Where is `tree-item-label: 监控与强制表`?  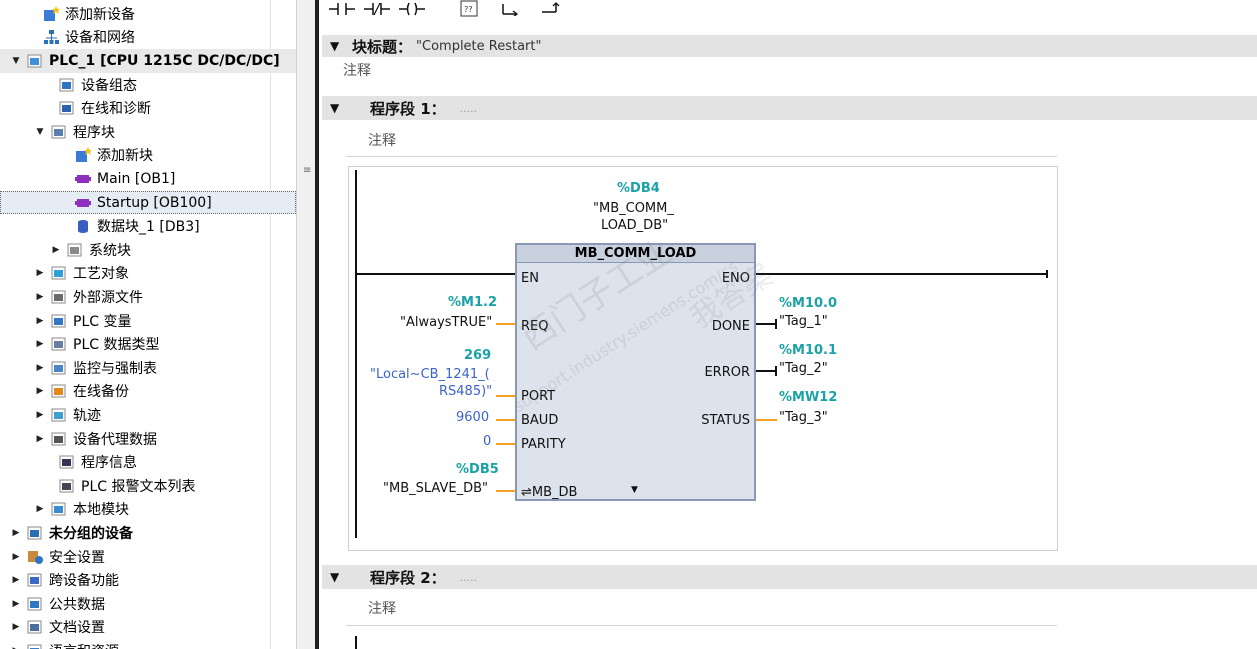 tree-item-label: 监控与强制表 is located at coordinates (115, 368).